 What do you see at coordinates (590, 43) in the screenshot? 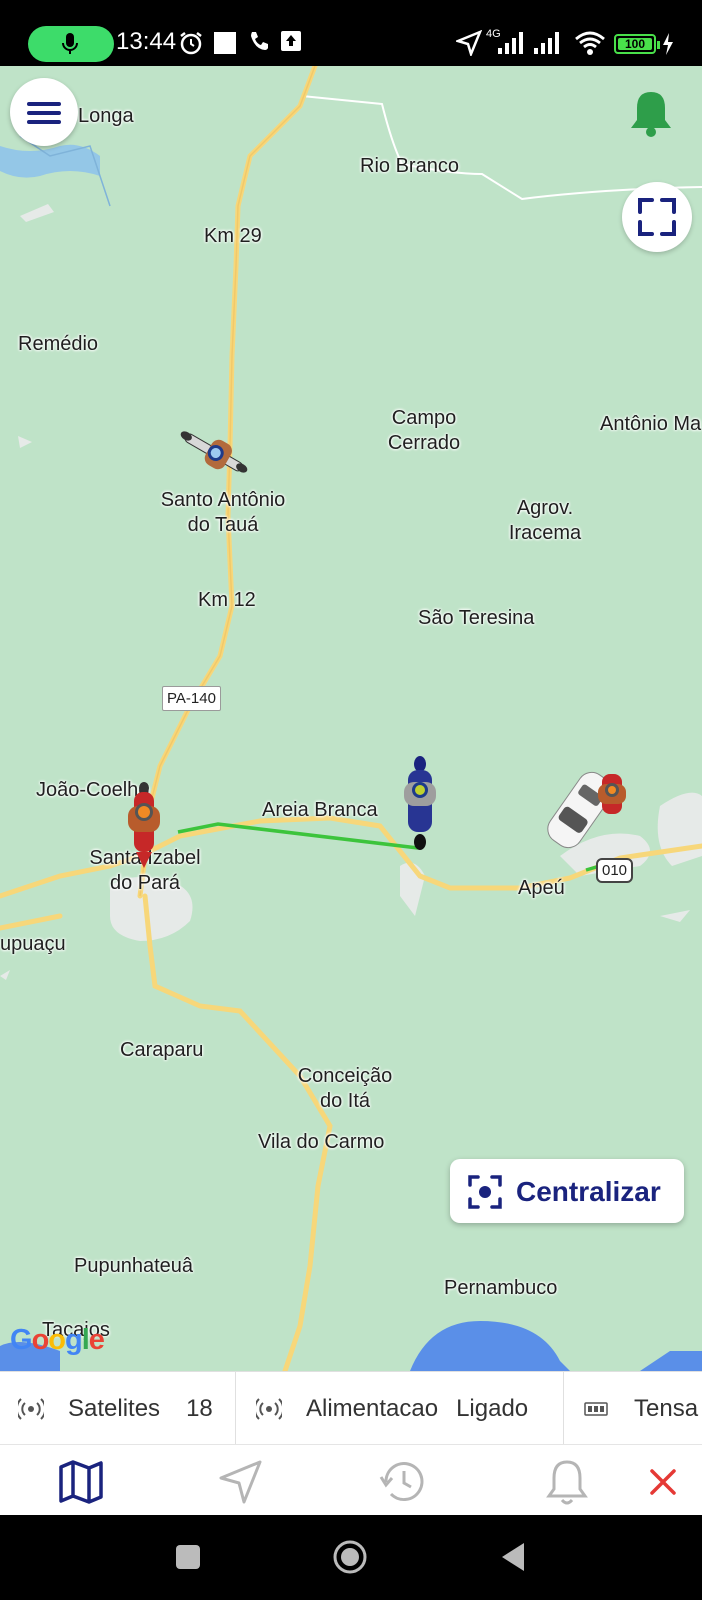
I see `wifi-icon` at bounding box center [590, 43].